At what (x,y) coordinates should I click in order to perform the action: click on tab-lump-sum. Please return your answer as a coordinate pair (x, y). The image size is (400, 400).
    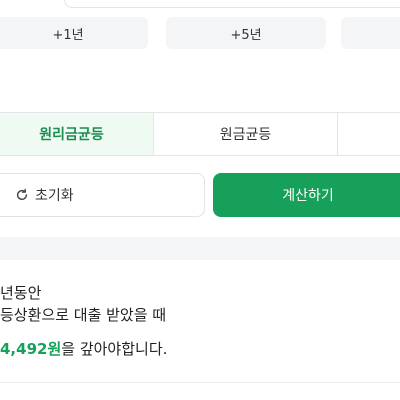
    Looking at the image, I should click on (369, 134).